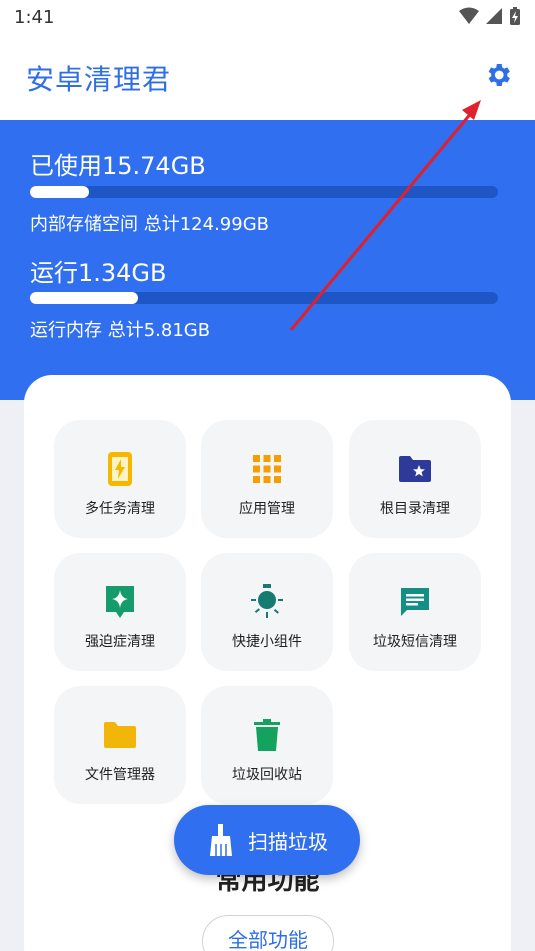 This screenshot has width=535, height=951. I want to click on tile-label: 垃圾回收站, so click(267, 775).